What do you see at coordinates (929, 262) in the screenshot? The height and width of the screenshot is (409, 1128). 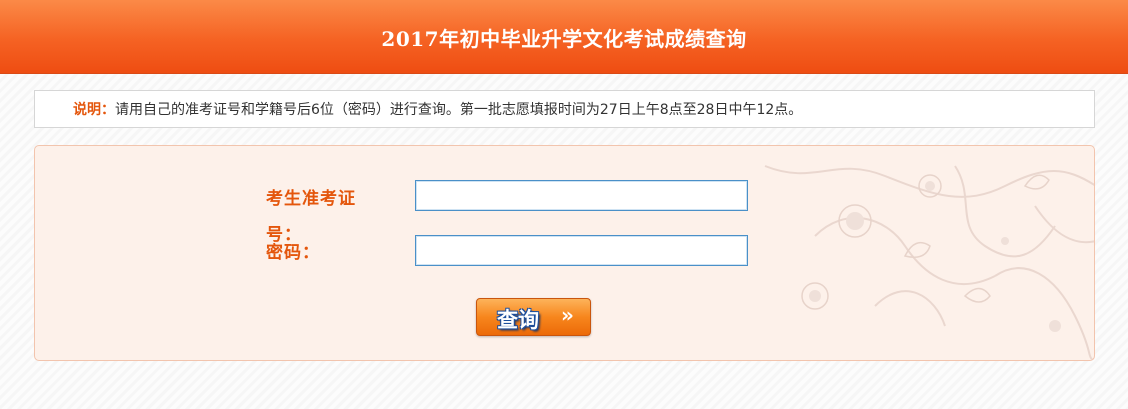 I see `floral-decoration-icon` at bounding box center [929, 262].